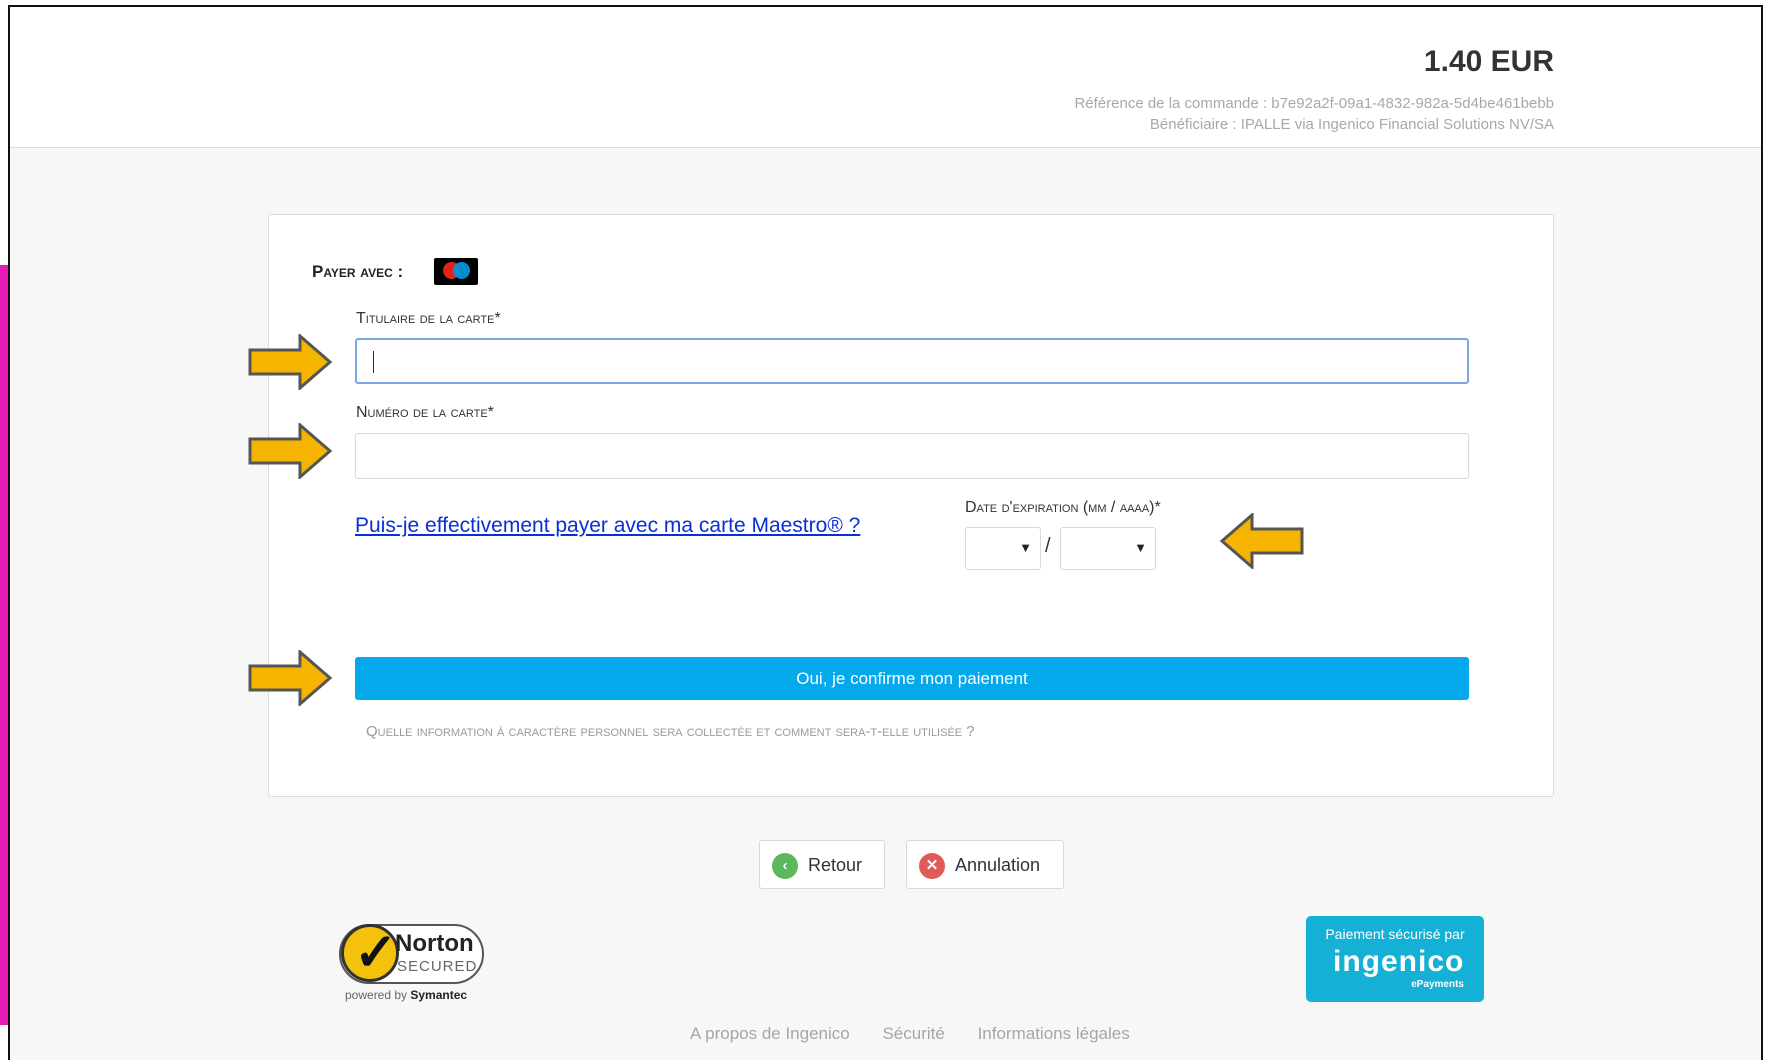 The width and height of the screenshot is (1769, 1060). Describe the element at coordinates (785, 866) in the screenshot. I see `back-arrow-icon: ‹` at that location.